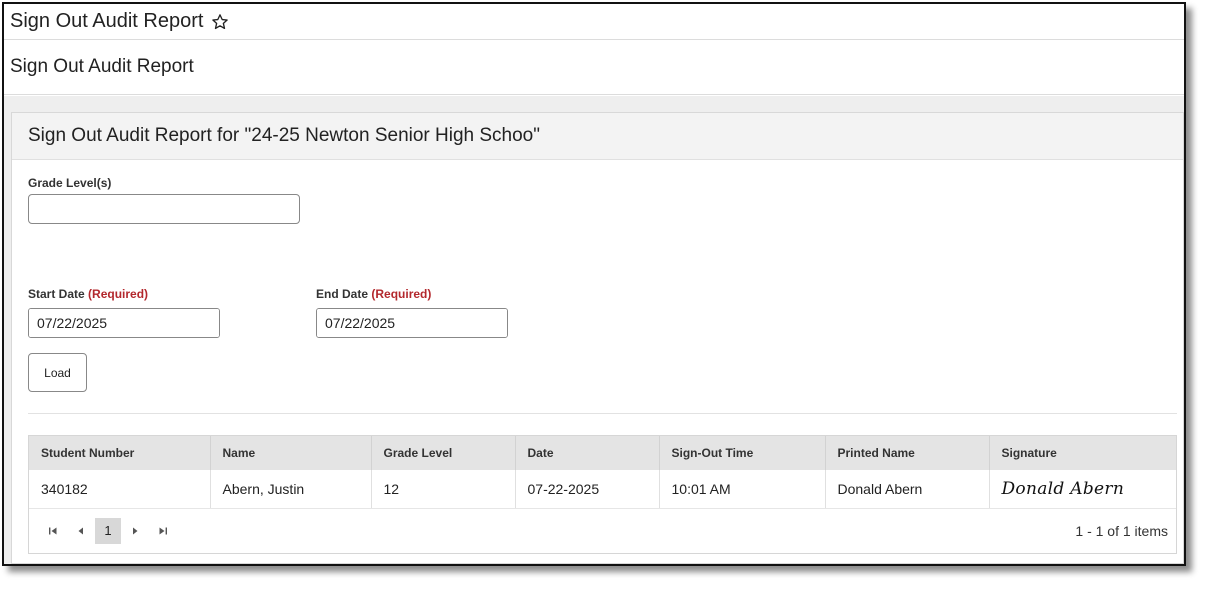 The width and height of the screenshot is (1212, 591). Describe the element at coordinates (342, 294) in the screenshot. I see `end-date-label-text: End Date` at that location.